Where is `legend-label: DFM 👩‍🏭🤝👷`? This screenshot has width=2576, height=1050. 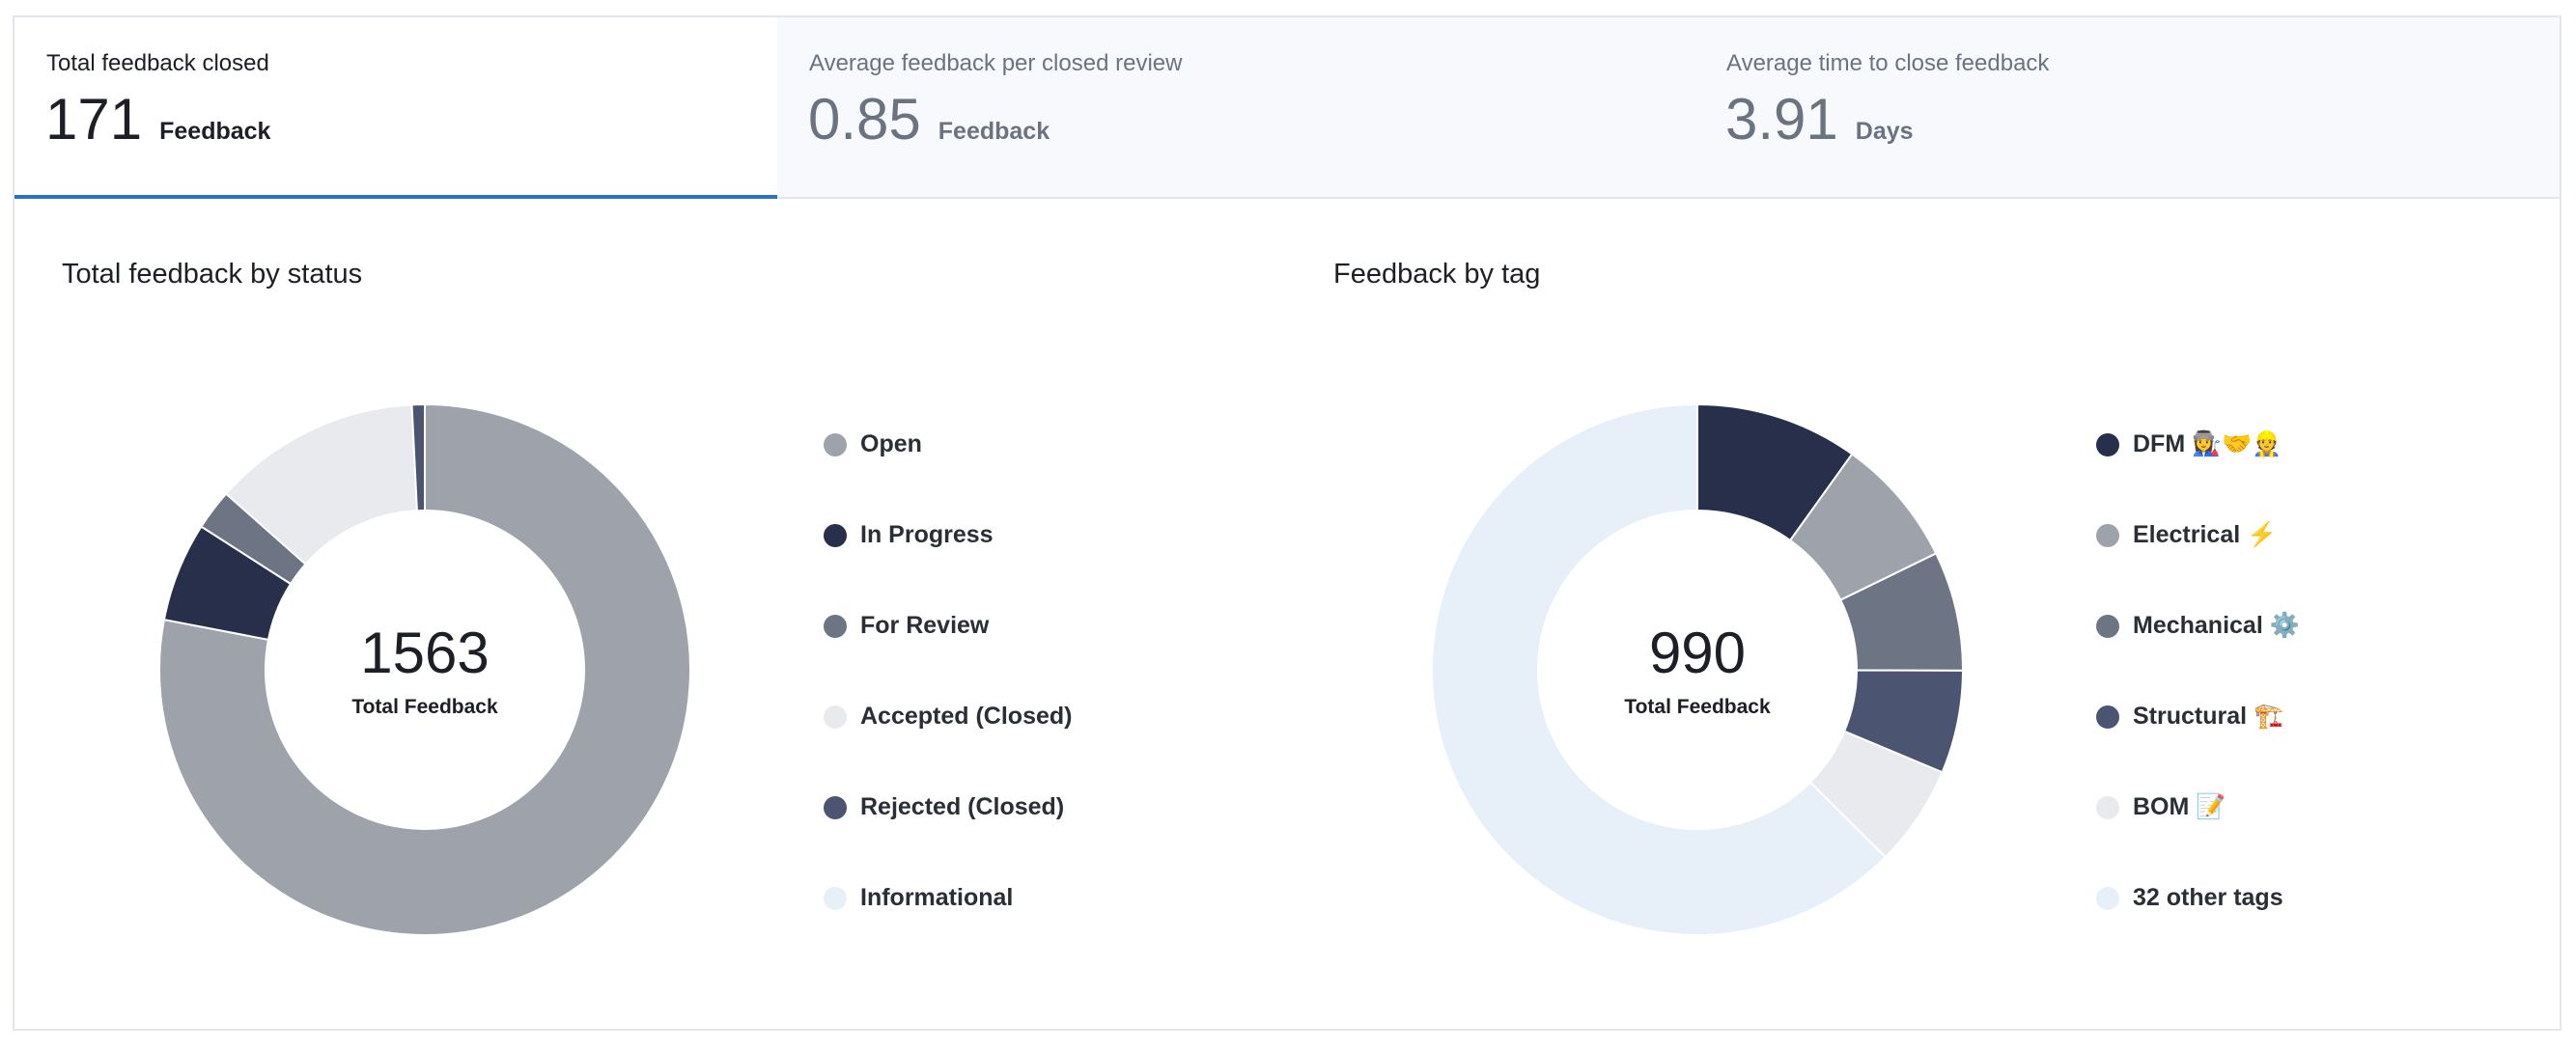
legend-label: DFM 👩‍🏭🤝👷 is located at coordinates (2207, 443).